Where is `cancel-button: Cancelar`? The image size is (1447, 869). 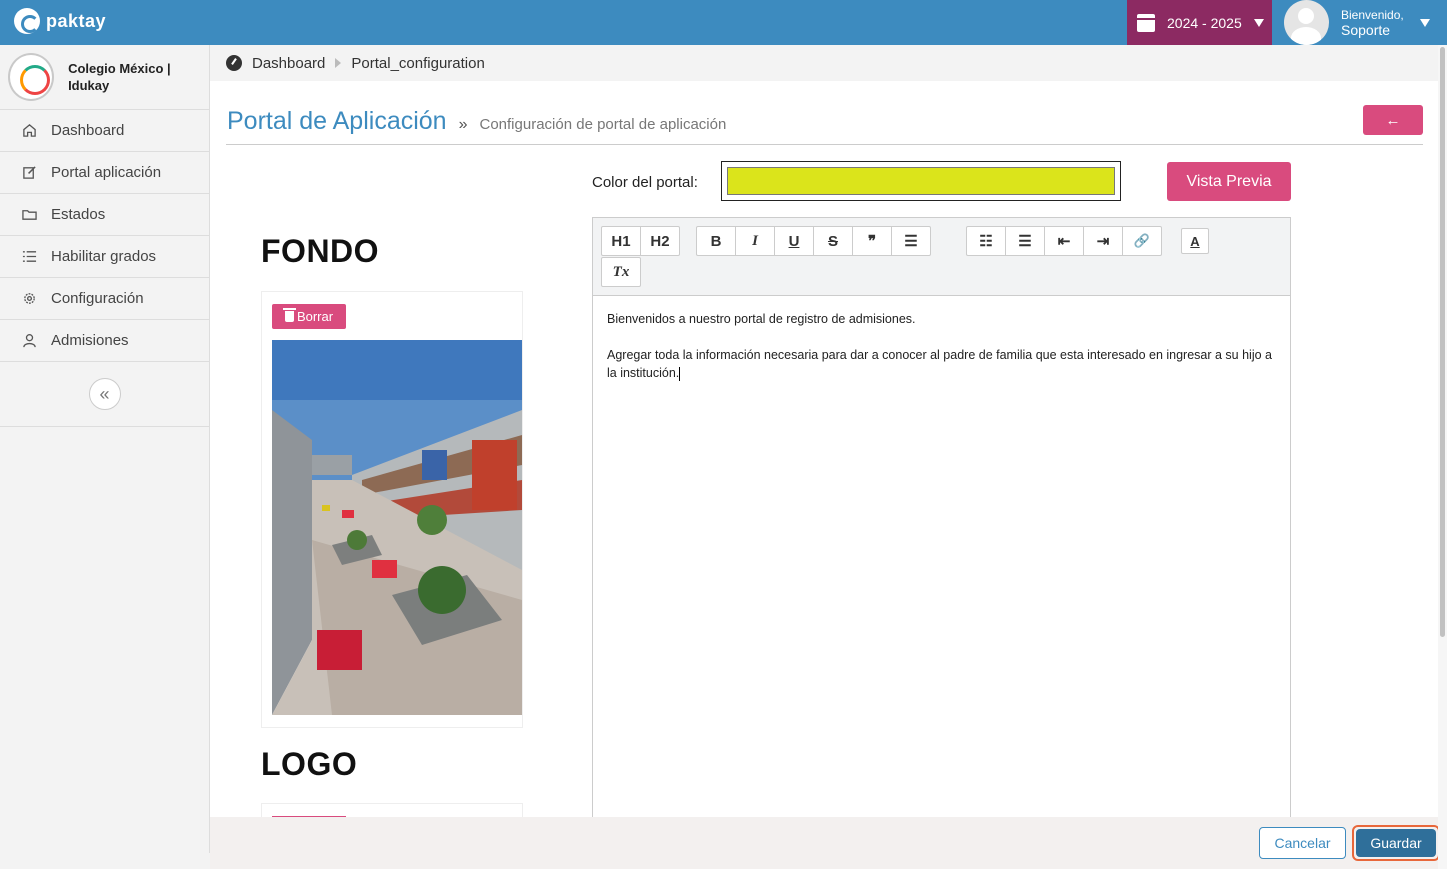 cancel-button: Cancelar is located at coordinates (1302, 843).